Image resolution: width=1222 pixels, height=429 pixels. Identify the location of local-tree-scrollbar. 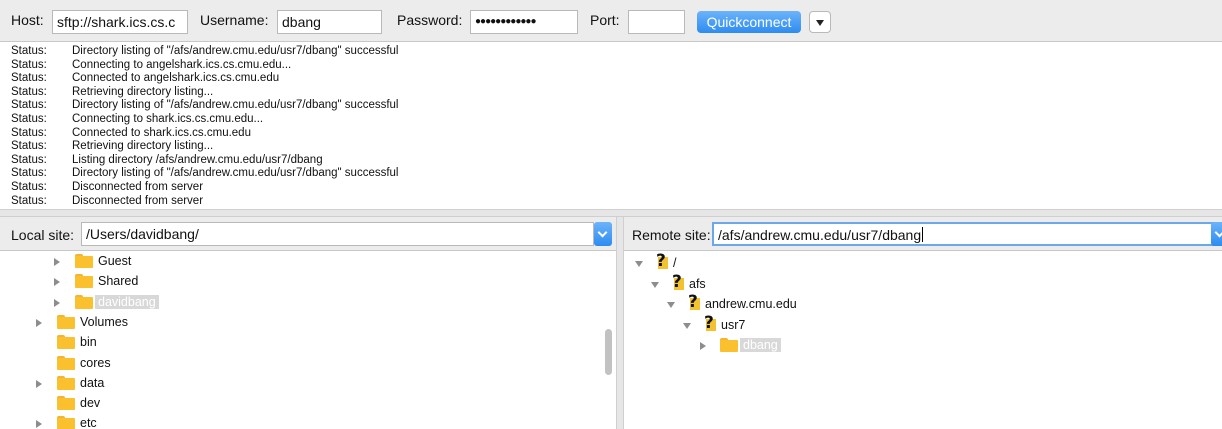
(608, 352).